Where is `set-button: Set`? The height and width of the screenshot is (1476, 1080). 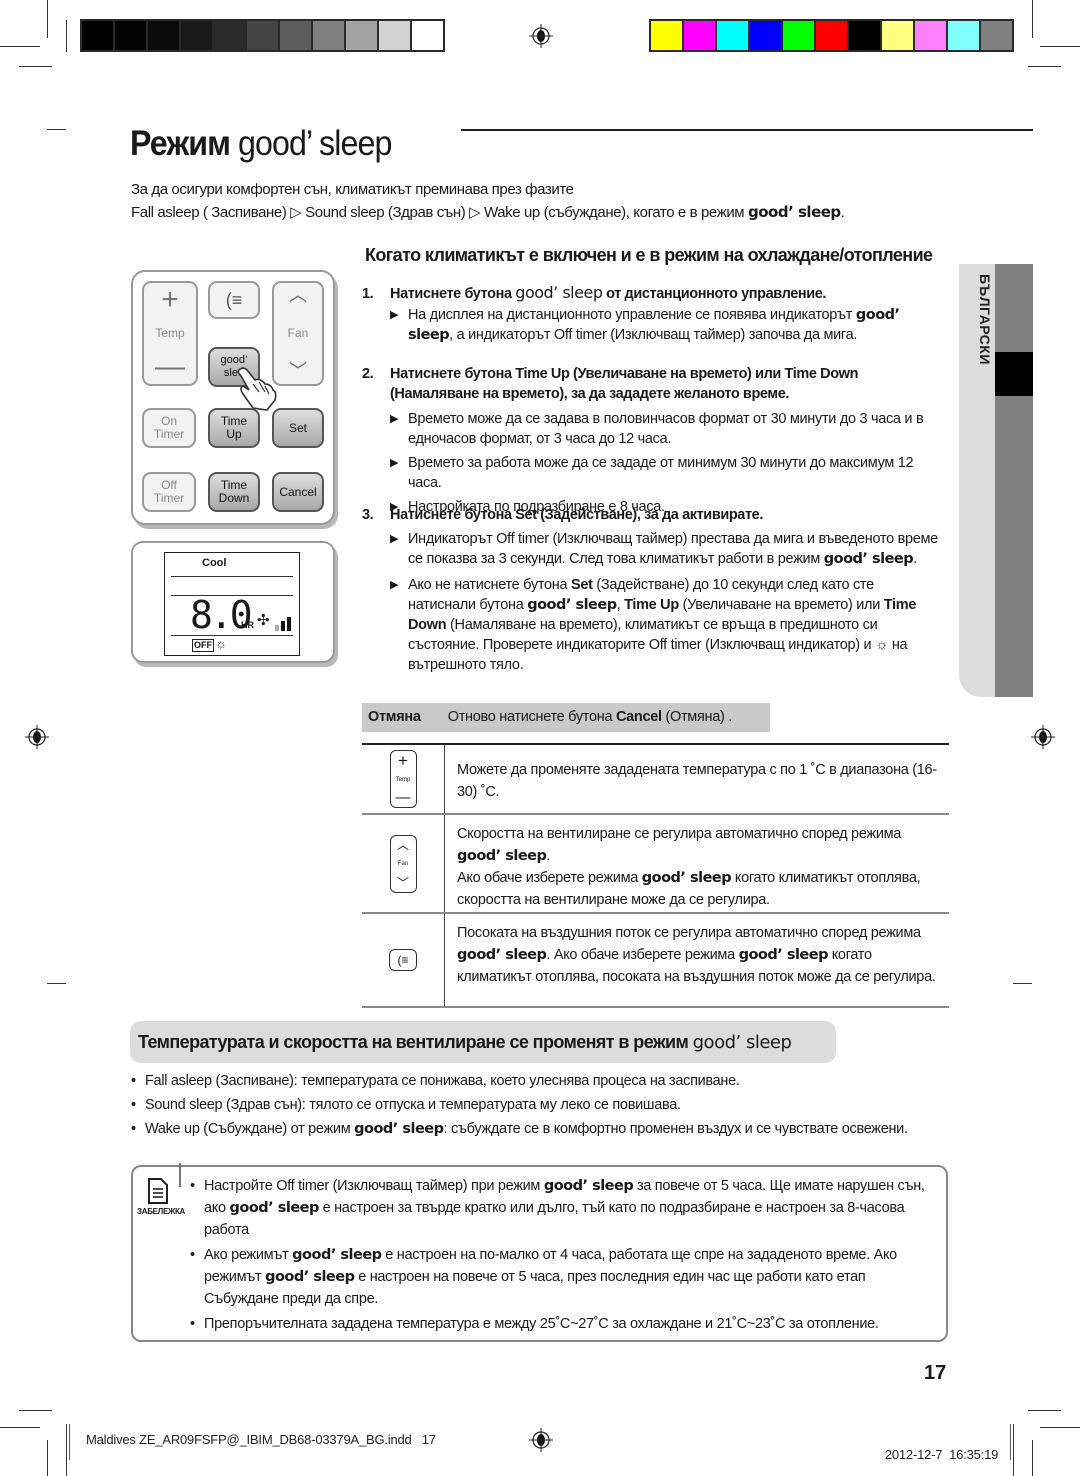 set-button: Set is located at coordinates (298, 428).